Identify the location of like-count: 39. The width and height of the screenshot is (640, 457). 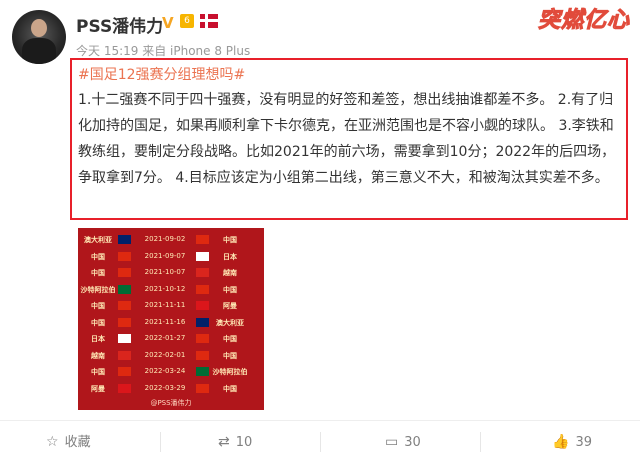
(583, 442).